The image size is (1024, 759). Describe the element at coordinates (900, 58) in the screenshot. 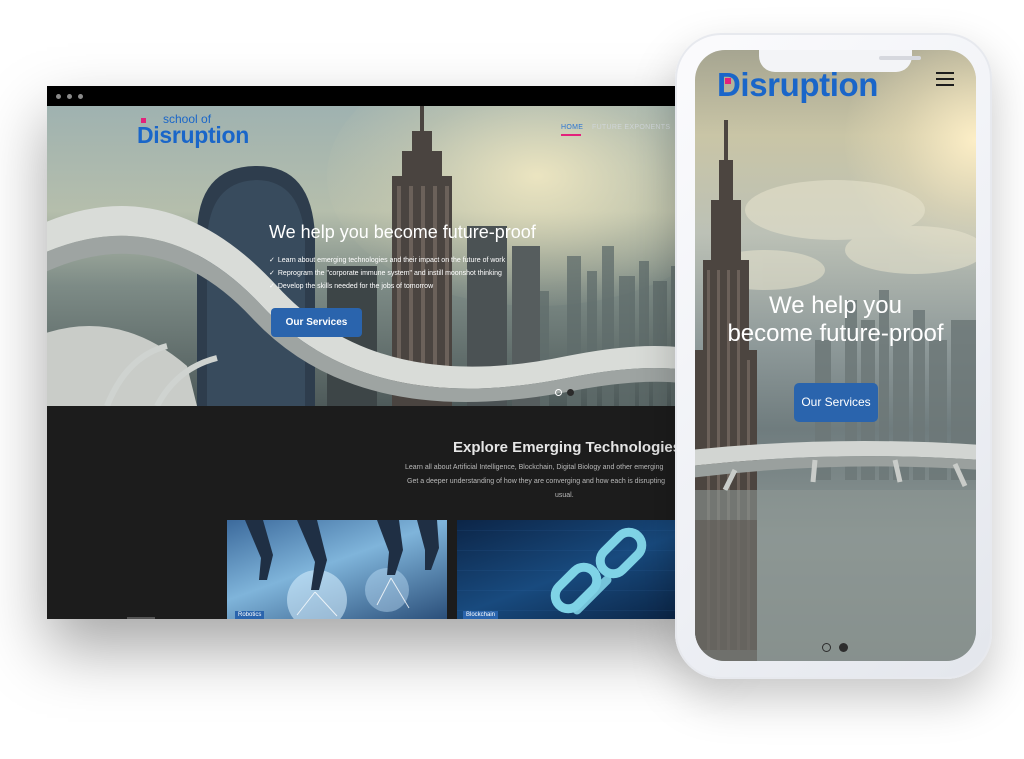

I see `speaker-grille` at that location.